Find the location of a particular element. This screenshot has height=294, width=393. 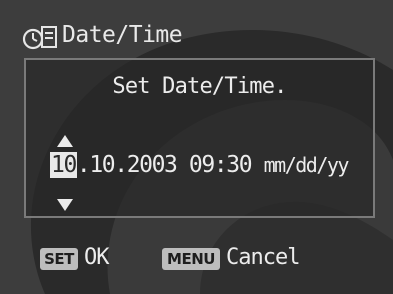

clock-settings-icon is located at coordinates (39, 38).